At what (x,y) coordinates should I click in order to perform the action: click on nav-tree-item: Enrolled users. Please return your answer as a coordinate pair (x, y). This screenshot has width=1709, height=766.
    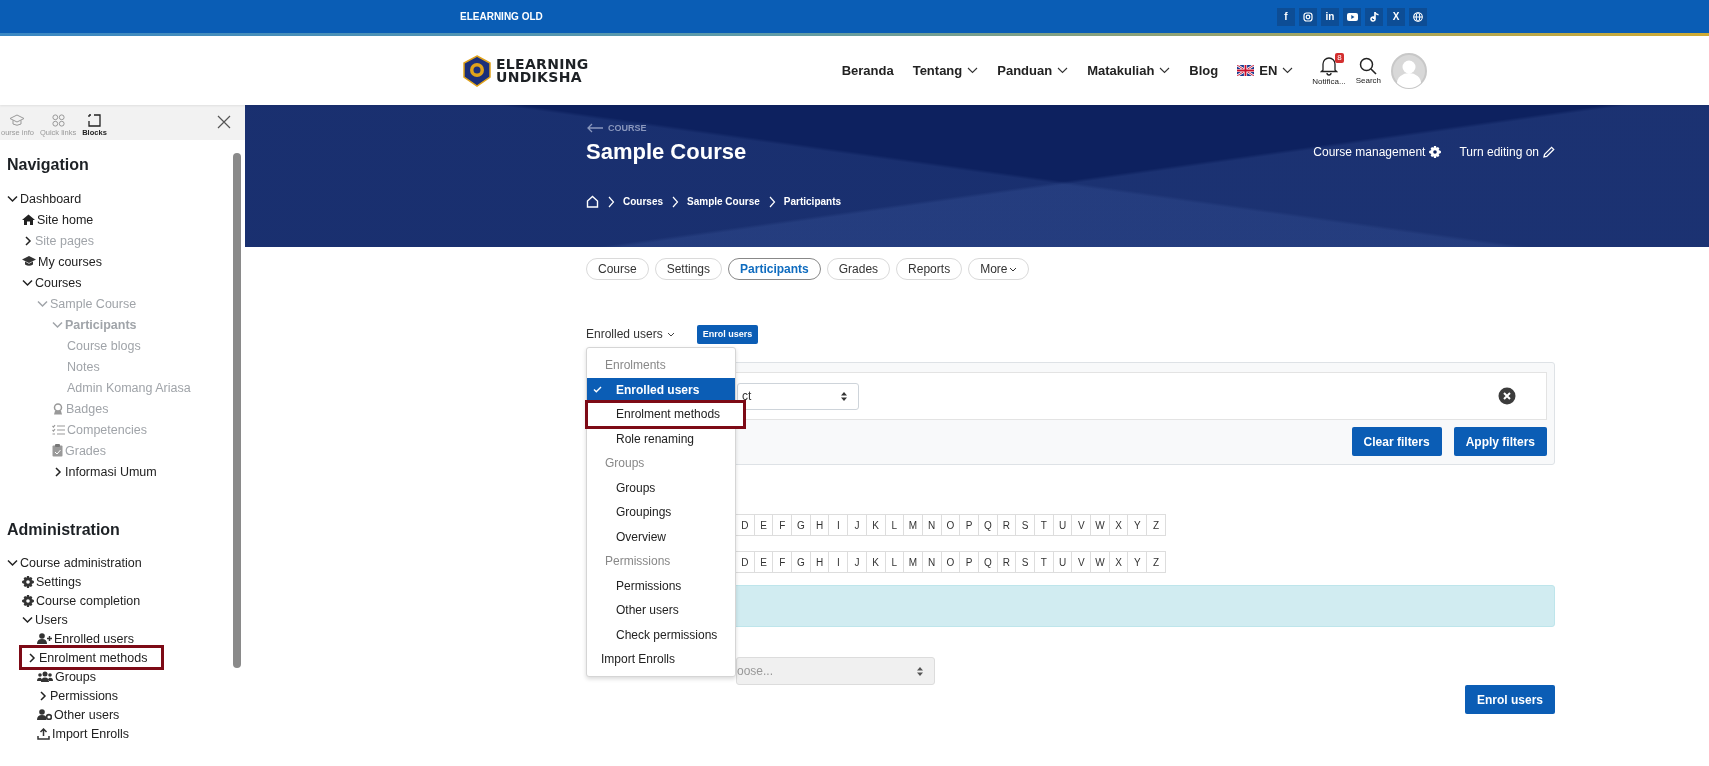
    Looking at the image, I should click on (88, 638).